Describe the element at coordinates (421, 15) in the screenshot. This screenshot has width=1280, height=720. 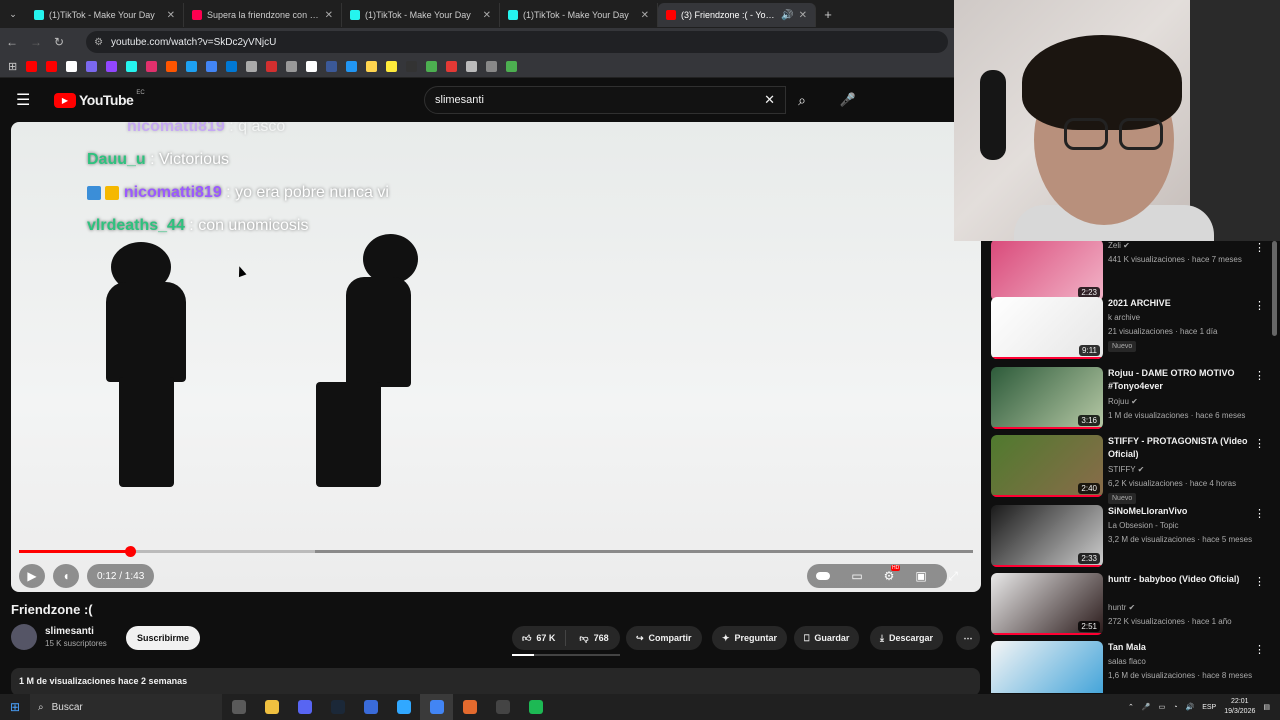
I see `tab-tiktok-2: (1)TikTok - Make Your Day ✕` at that location.